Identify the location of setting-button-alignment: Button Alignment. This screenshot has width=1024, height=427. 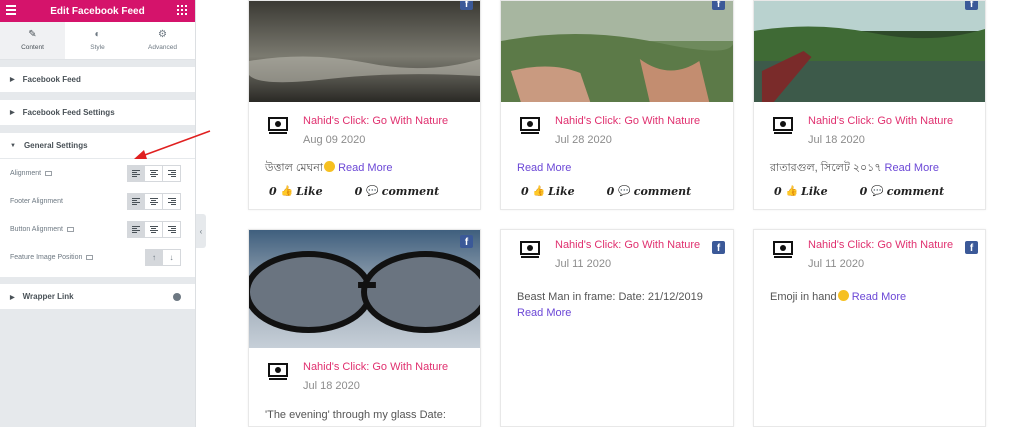
(97, 229).